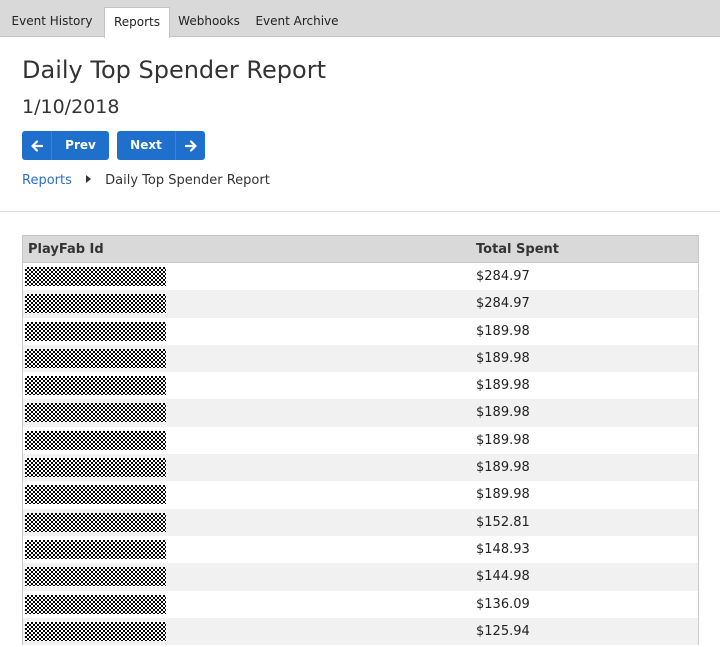 This screenshot has width=720, height=647. I want to click on breadcrumb: Reports Daily Top Spender Report, so click(146, 180).